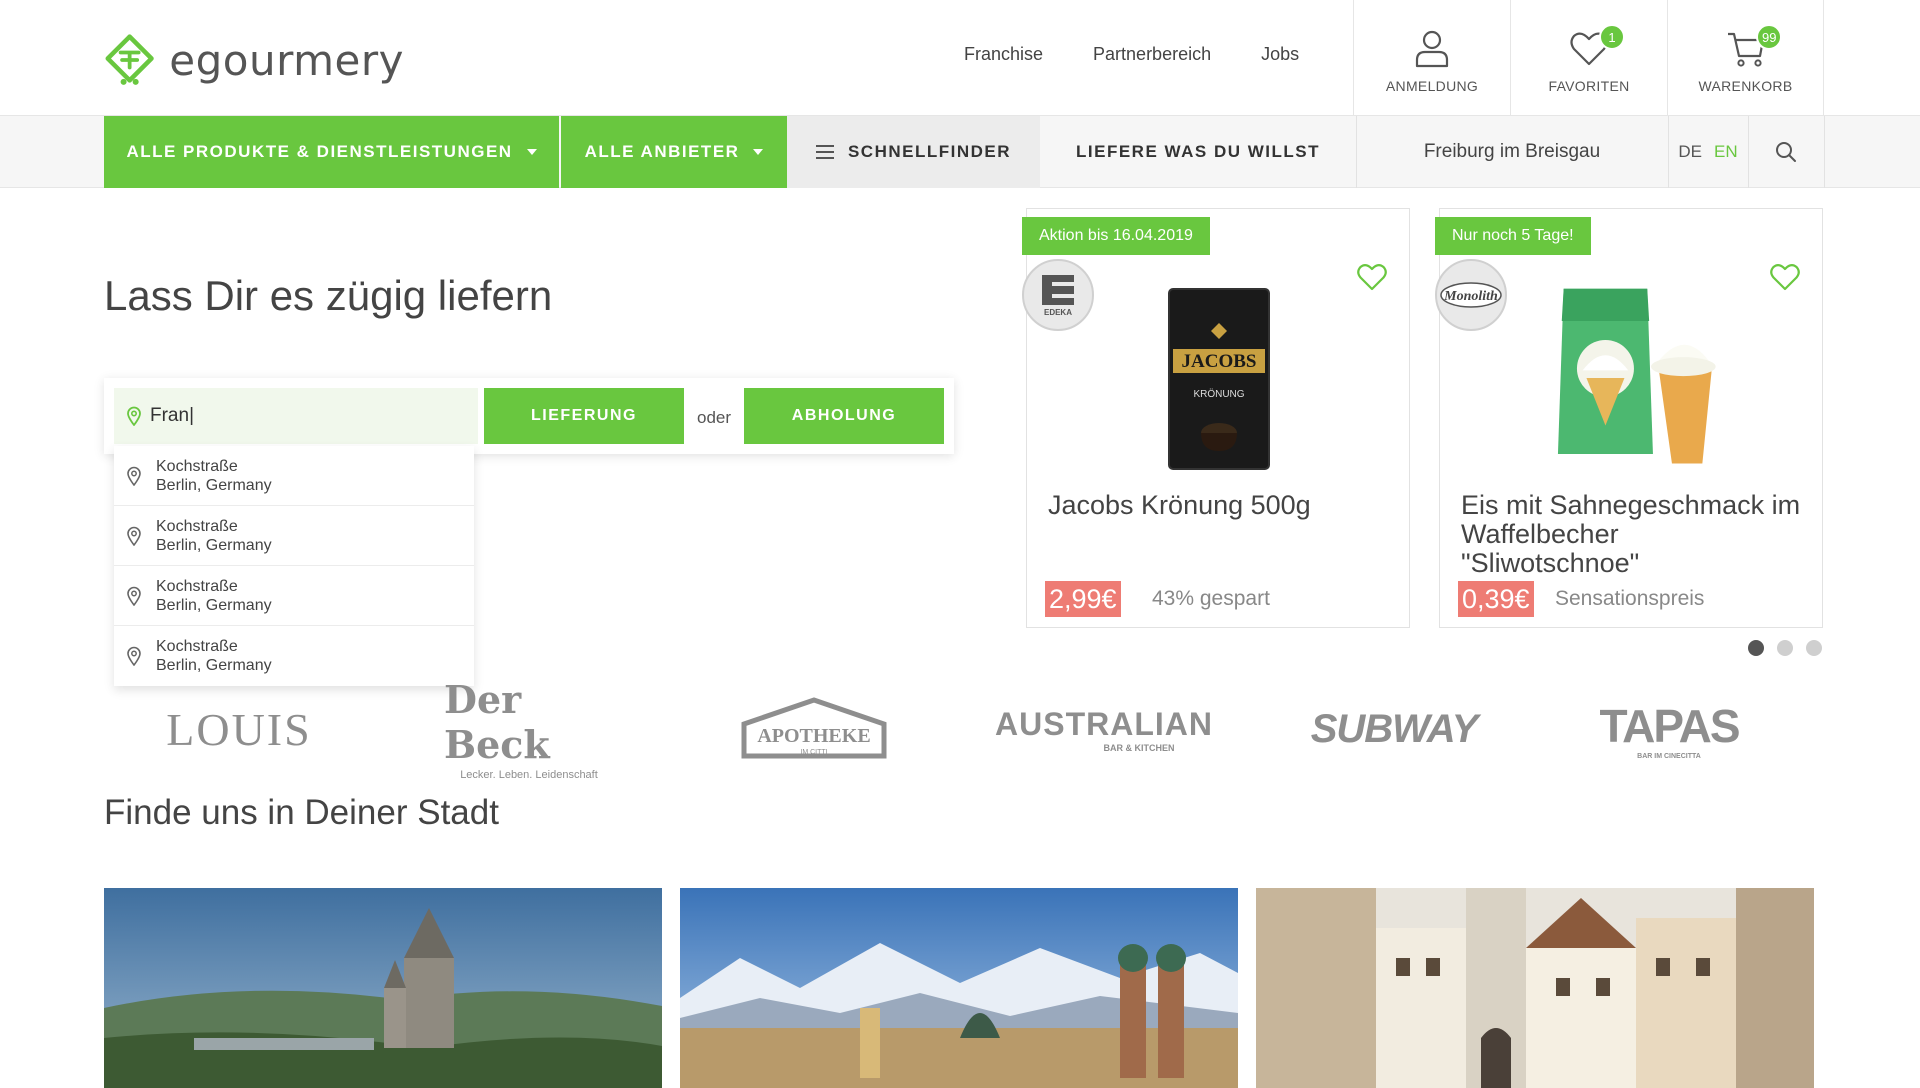  What do you see at coordinates (1219, 379) in the screenshot?
I see `product-image: JACOBS KRÖNUNG` at bounding box center [1219, 379].